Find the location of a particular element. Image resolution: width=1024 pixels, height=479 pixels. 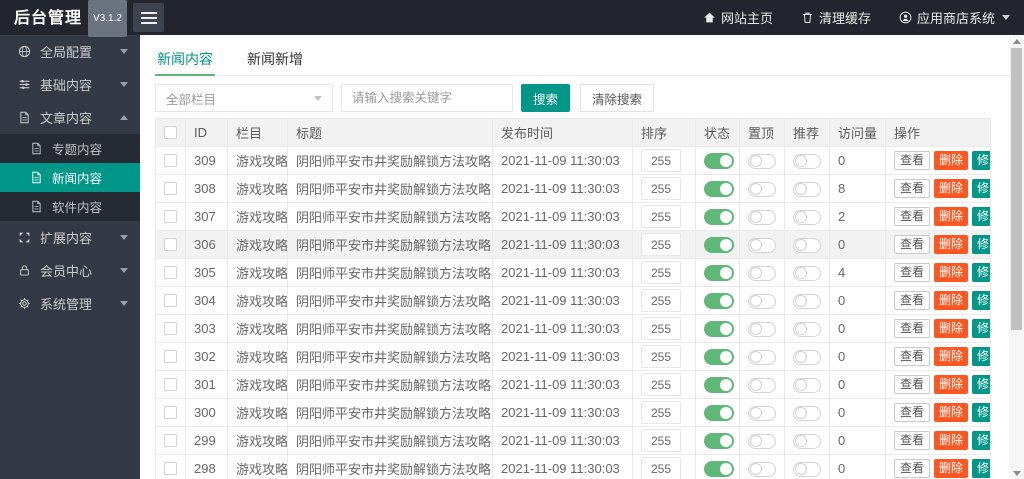

sidebar-item-4: 扩展内容 is located at coordinates (70, 237).